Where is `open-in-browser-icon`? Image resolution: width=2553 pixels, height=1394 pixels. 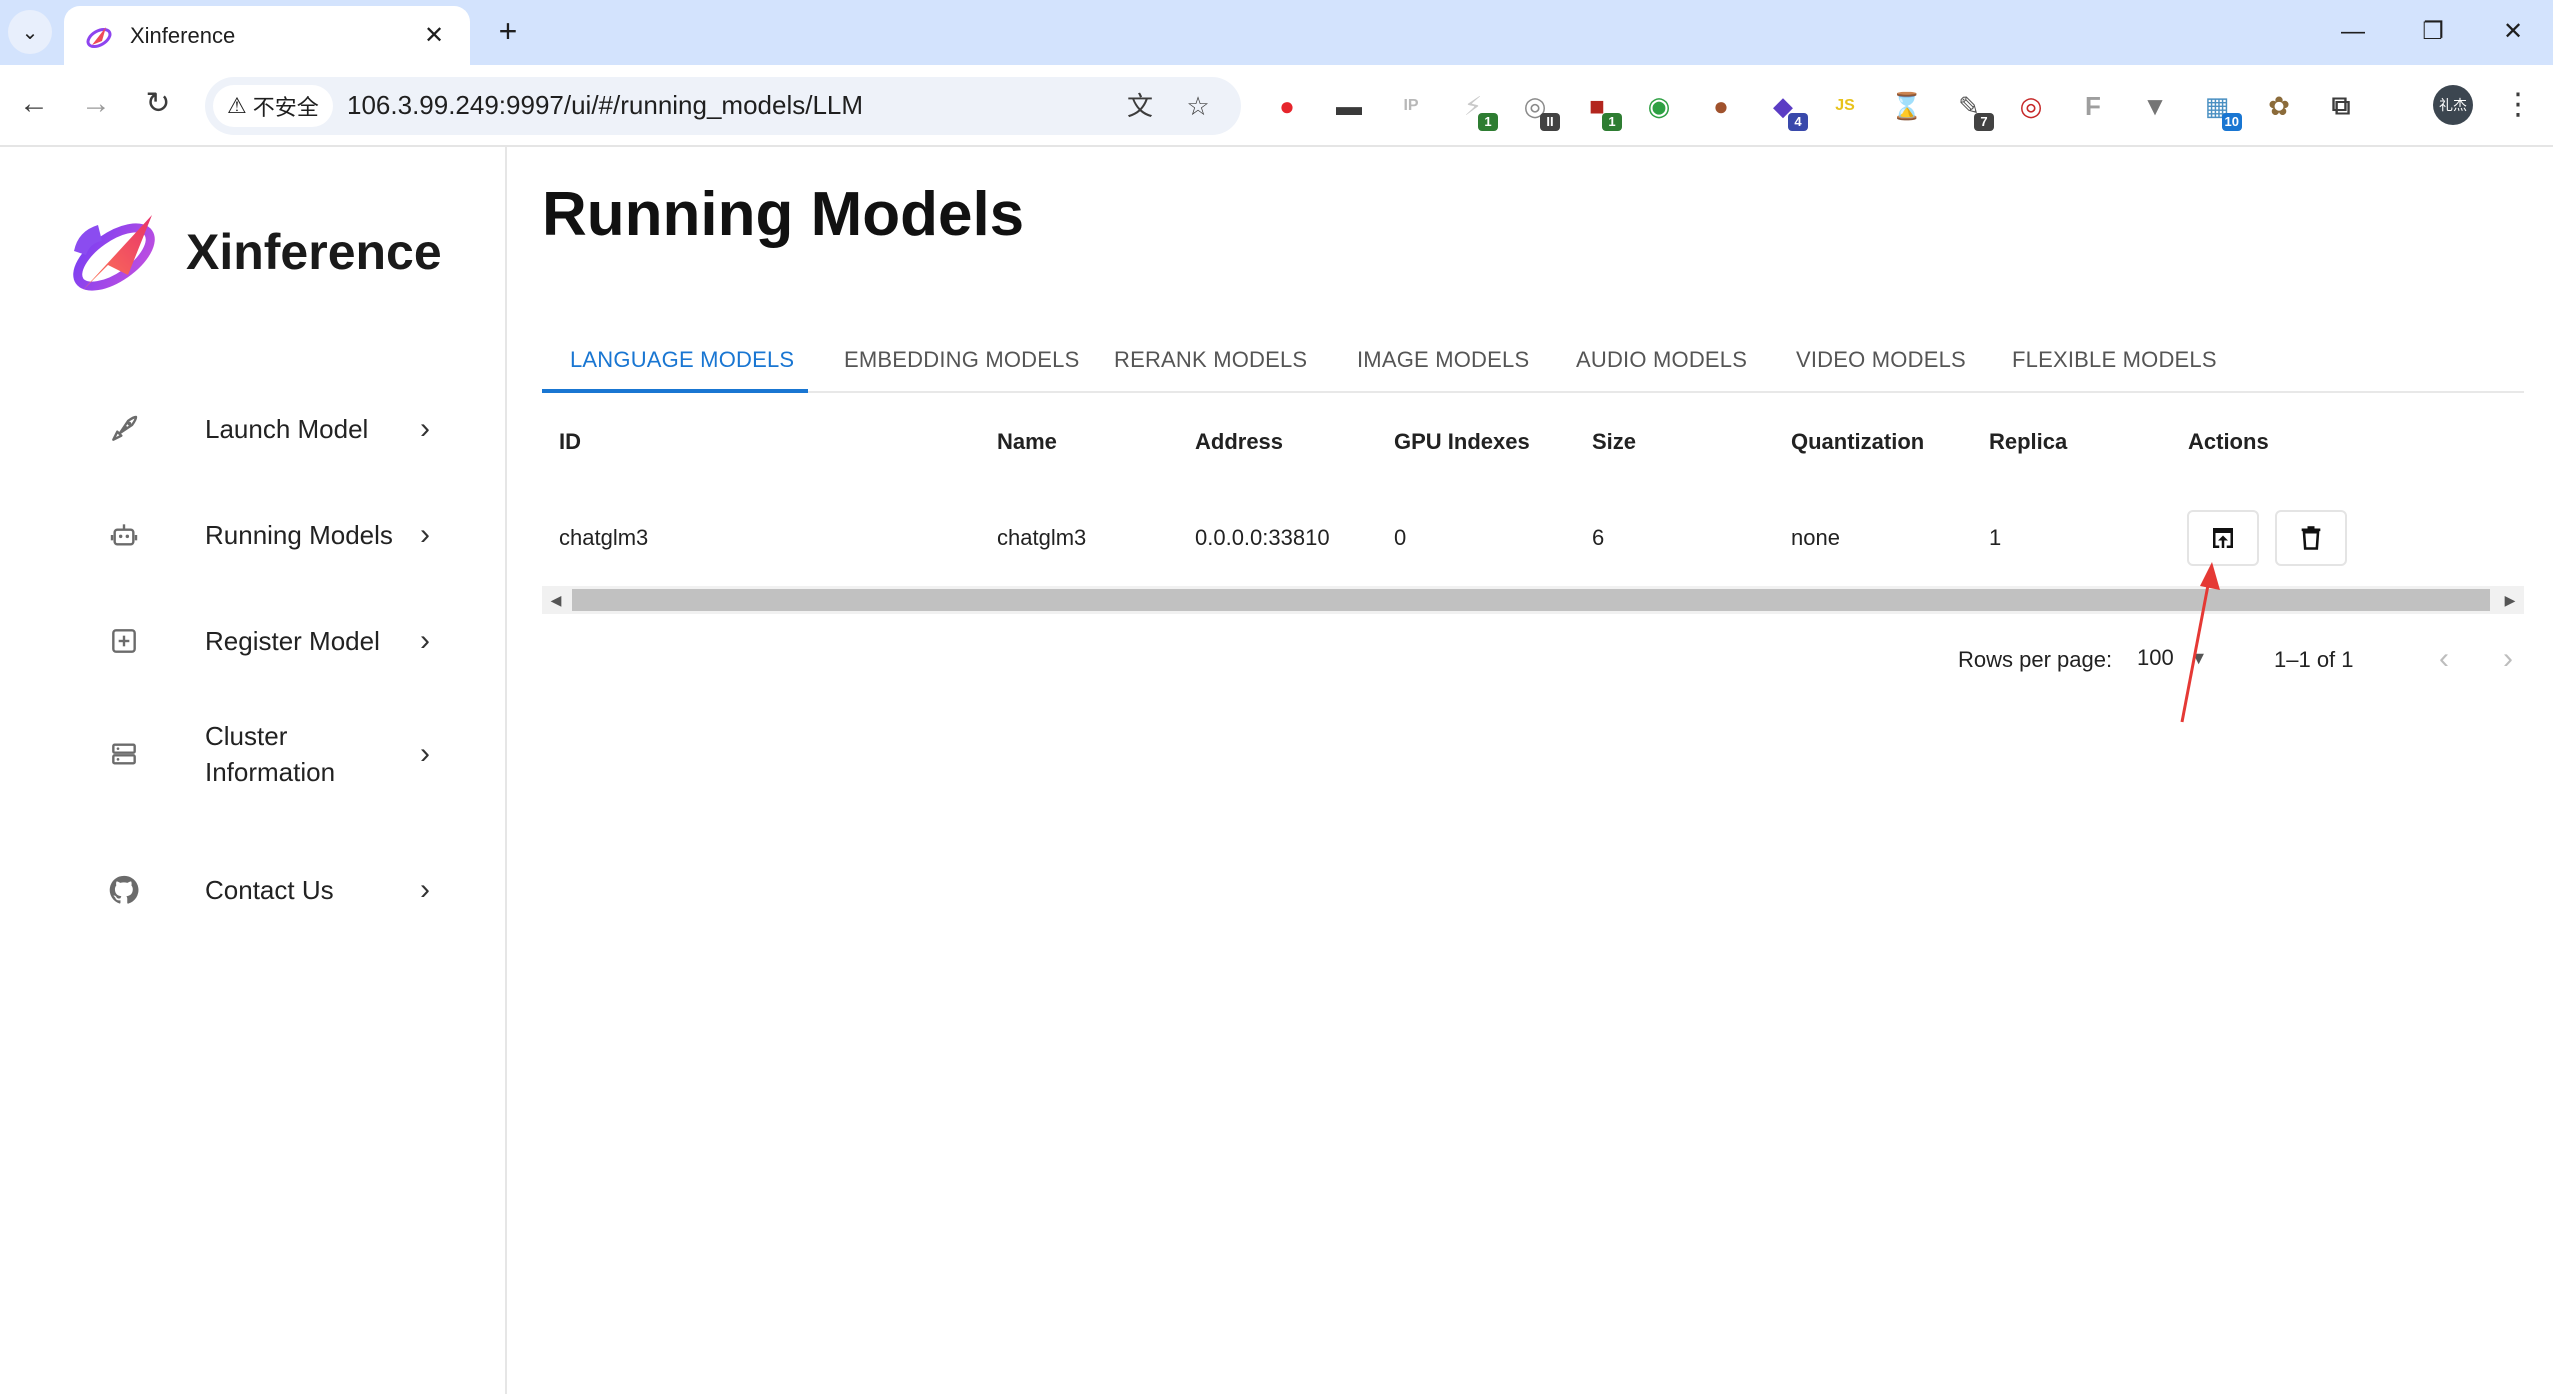 open-in-browser-icon is located at coordinates (2223, 538).